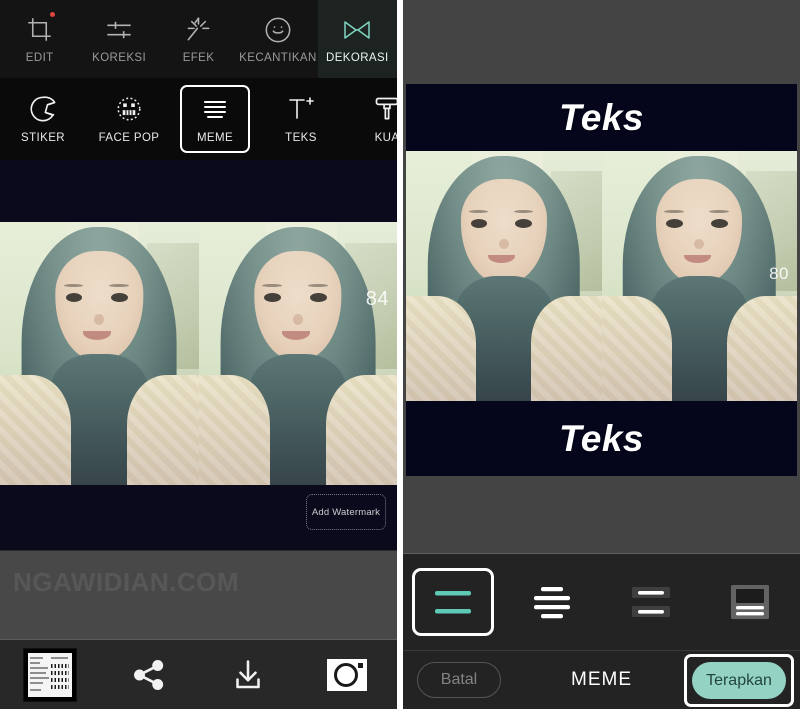 Image resolution: width=800 pixels, height=709 pixels. Describe the element at coordinates (52, 14) in the screenshot. I see `new-badge-dot` at that location.